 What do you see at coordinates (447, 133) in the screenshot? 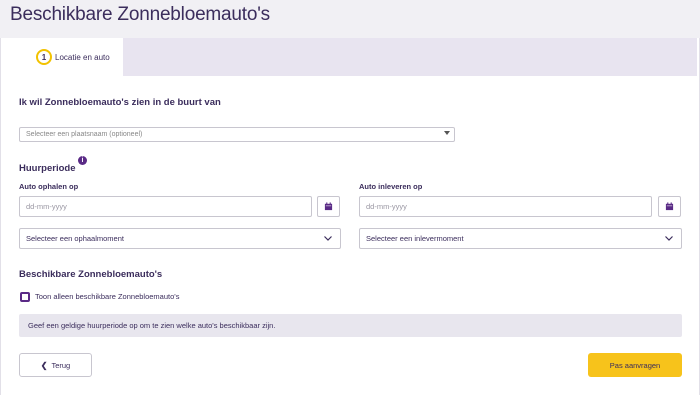
I see `caret-down-icon` at bounding box center [447, 133].